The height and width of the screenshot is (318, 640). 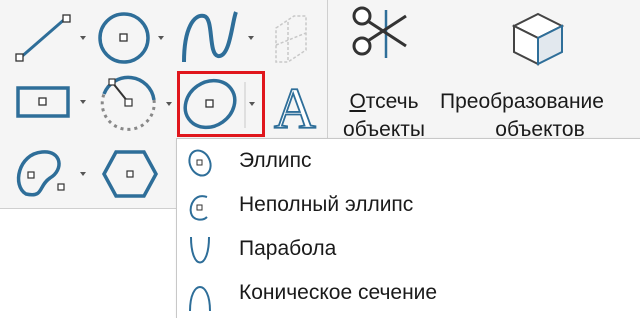 What do you see at coordinates (408, 251) in the screenshot?
I see `menu-item-parabola: Парабола` at bounding box center [408, 251].